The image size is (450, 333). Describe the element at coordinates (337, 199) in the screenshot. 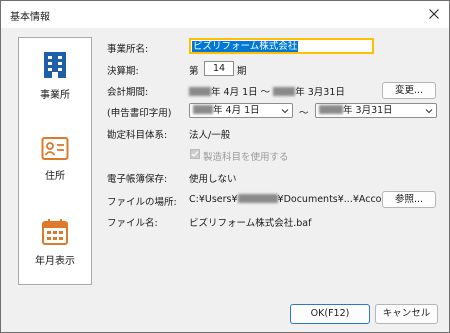

I see `file-location-suffix: ¥Documents¥...¥Account` at that location.